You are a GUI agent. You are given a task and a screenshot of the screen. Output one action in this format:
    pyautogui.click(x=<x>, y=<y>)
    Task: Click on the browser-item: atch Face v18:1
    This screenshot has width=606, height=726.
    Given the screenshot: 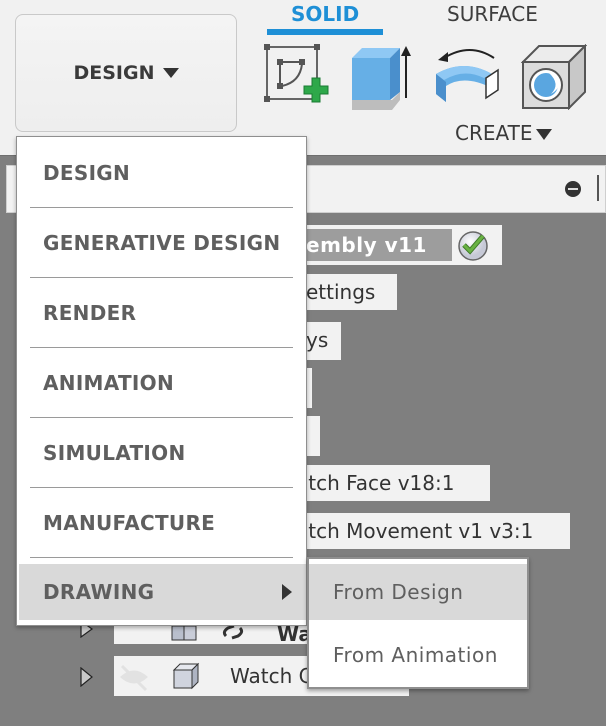 What is the action you would take?
    pyautogui.click(x=393, y=483)
    